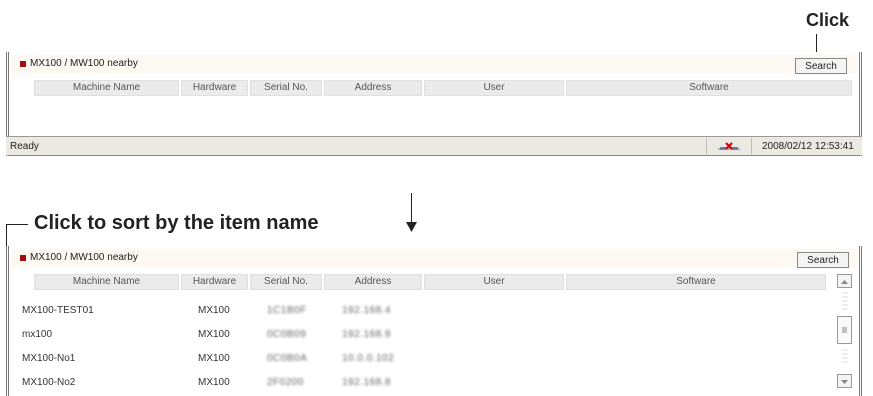 The image size is (873, 396). What do you see at coordinates (214, 88) in the screenshot?
I see `column-header-hardware: Hardware` at bounding box center [214, 88].